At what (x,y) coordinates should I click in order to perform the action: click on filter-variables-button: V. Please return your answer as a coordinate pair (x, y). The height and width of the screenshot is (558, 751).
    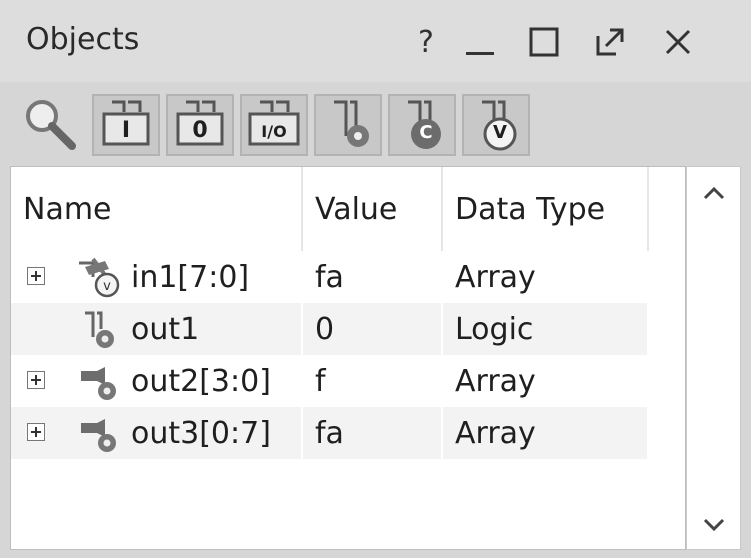
    Looking at the image, I should click on (496, 125).